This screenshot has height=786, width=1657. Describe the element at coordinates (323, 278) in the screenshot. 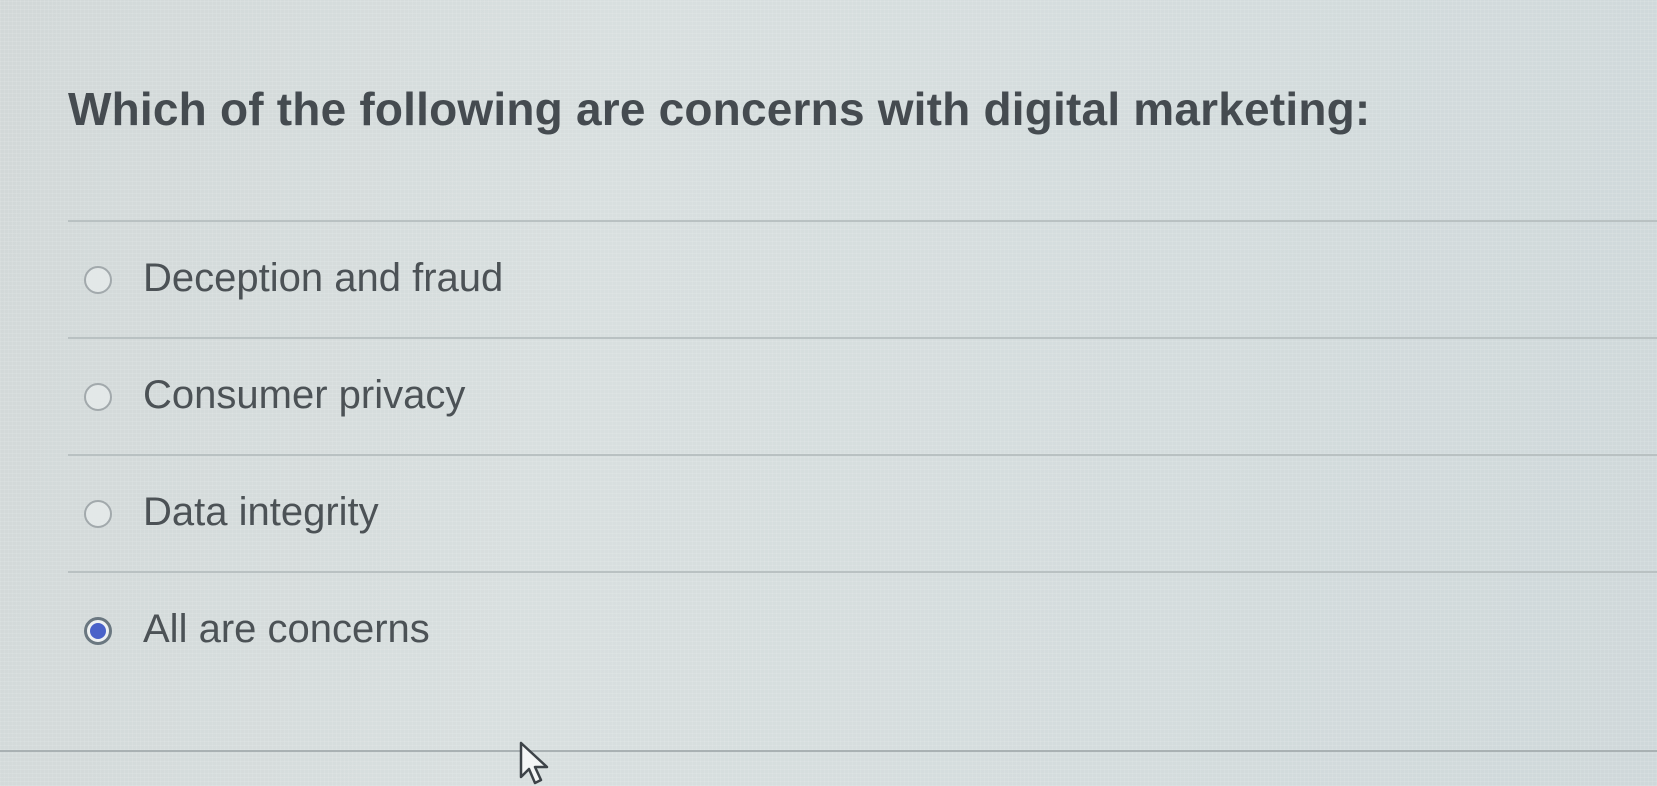

I see `option-label: Deception and fraud` at that location.